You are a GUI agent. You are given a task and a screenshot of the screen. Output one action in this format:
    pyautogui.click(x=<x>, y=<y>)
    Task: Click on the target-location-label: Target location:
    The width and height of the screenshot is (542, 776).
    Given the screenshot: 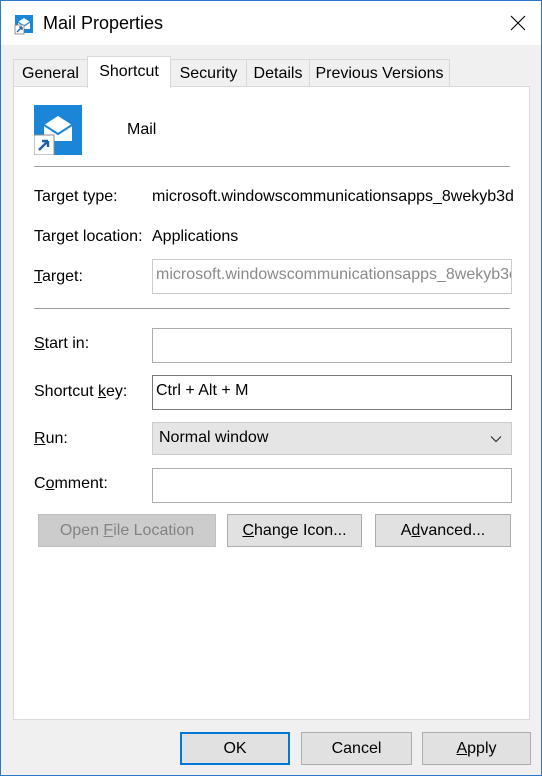 What is the action you would take?
    pyautogui.click(x=88, y=236)
    